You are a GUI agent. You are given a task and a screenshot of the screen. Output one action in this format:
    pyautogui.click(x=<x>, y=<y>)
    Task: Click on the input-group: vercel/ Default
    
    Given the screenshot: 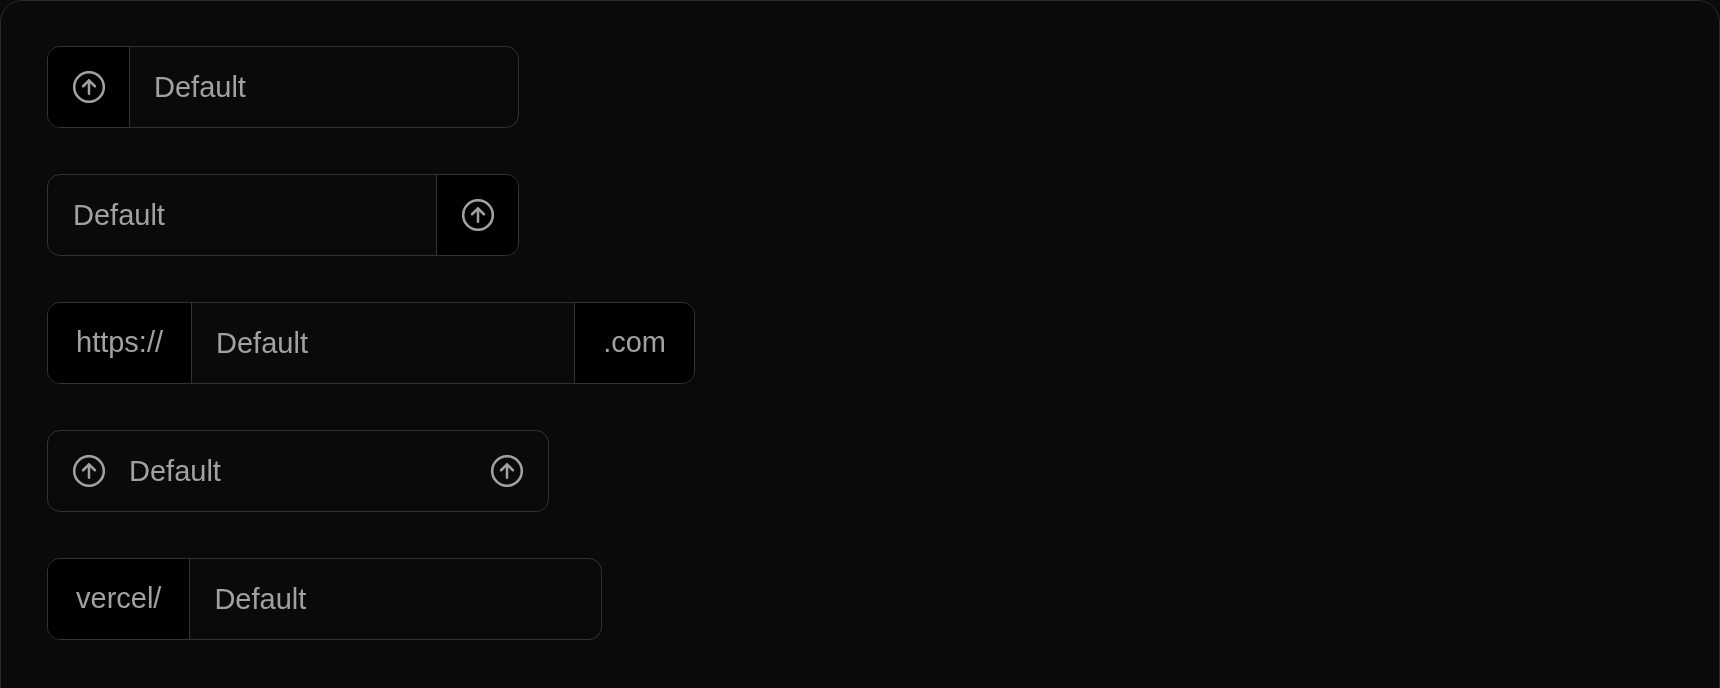 What is the action you would take?
    pyautogui.click(x=324, y=599)
    